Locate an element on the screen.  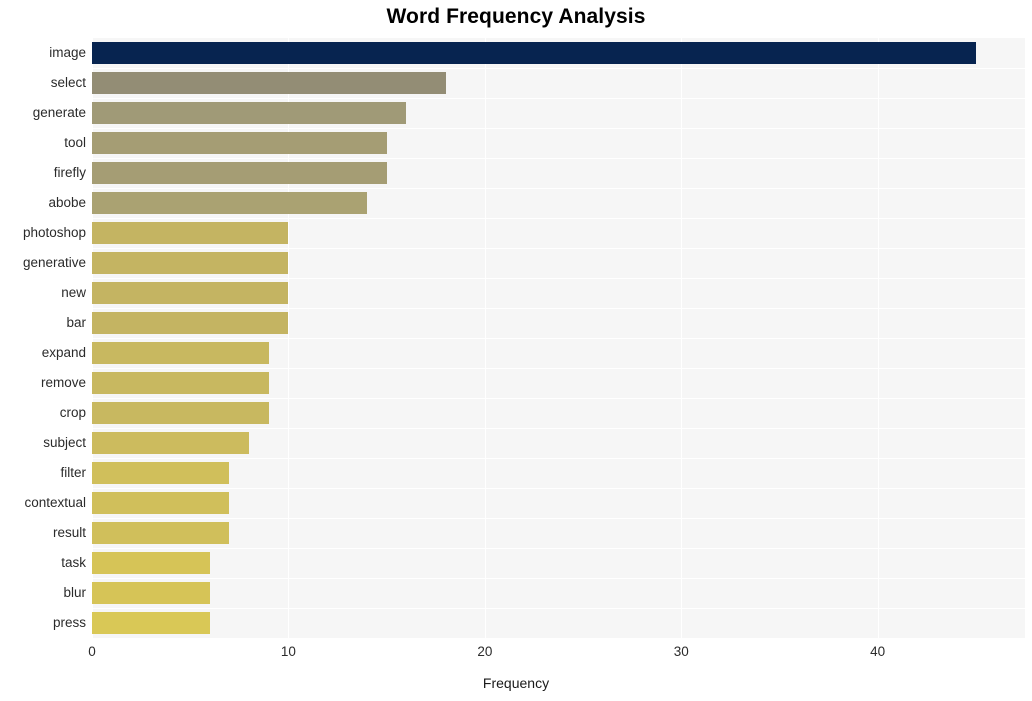
bar-photoshop is located at coordinates (190, 233).